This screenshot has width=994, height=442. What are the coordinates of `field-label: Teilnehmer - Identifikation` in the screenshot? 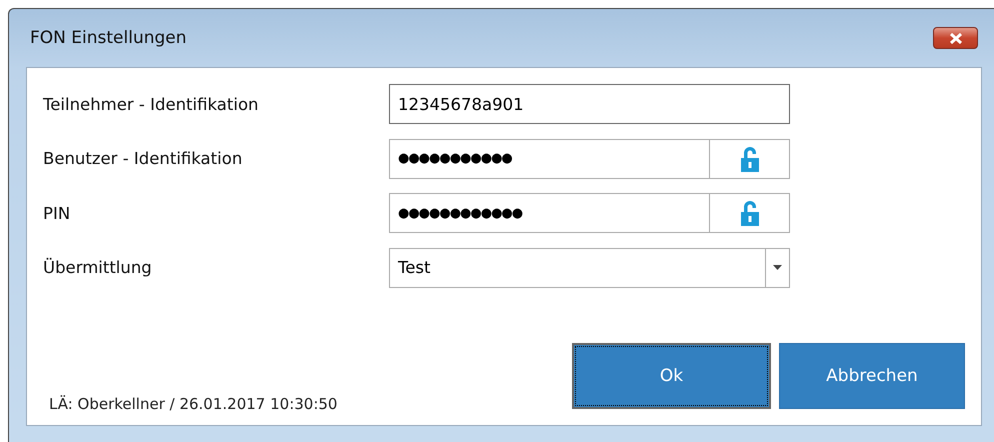 It's located at (151, 104).